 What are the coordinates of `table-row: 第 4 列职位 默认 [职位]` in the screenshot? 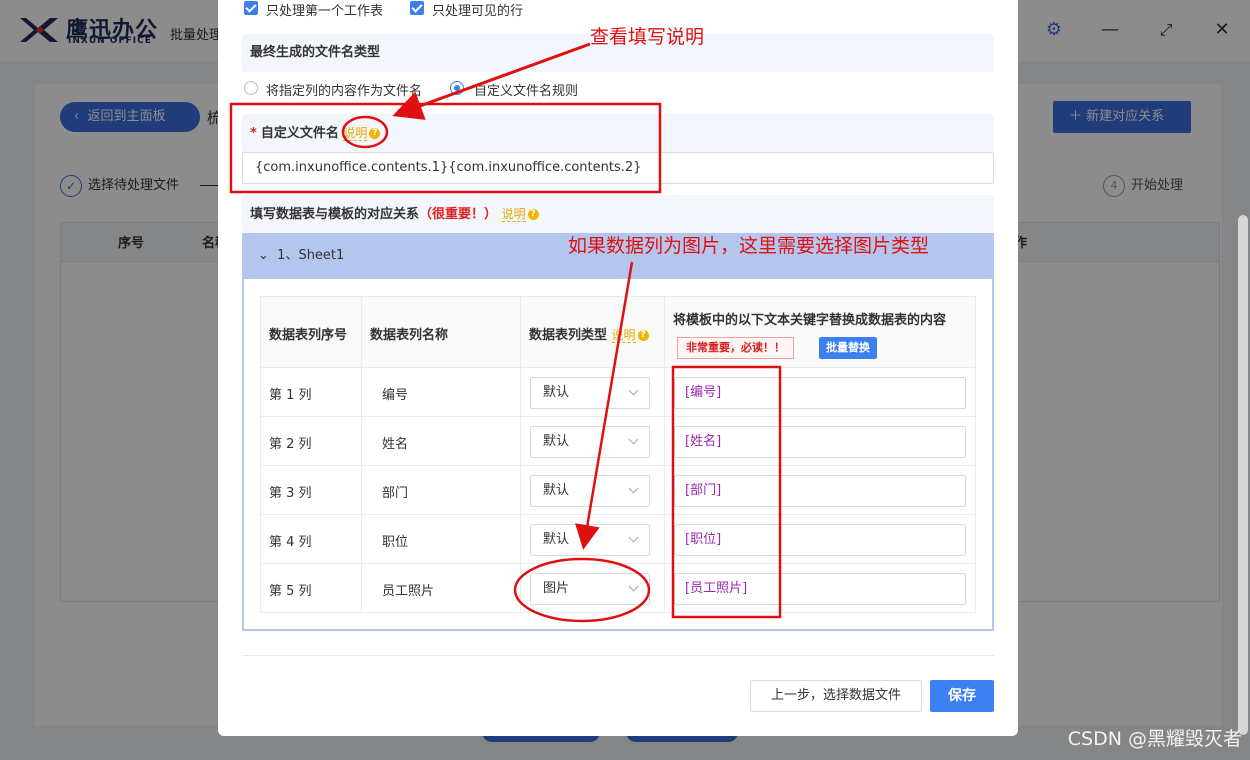 It's located at (618, 539).